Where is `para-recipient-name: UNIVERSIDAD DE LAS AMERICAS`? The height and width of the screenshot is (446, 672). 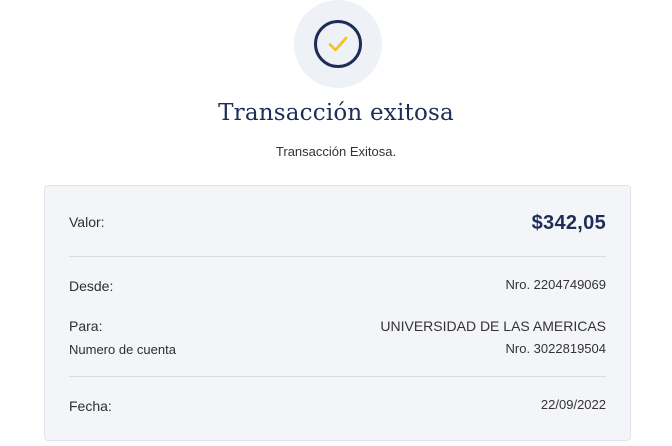
para-recipient-name: UNIVERSIDAD DE LAS AMERICAS is located at coordinates (493, 326).